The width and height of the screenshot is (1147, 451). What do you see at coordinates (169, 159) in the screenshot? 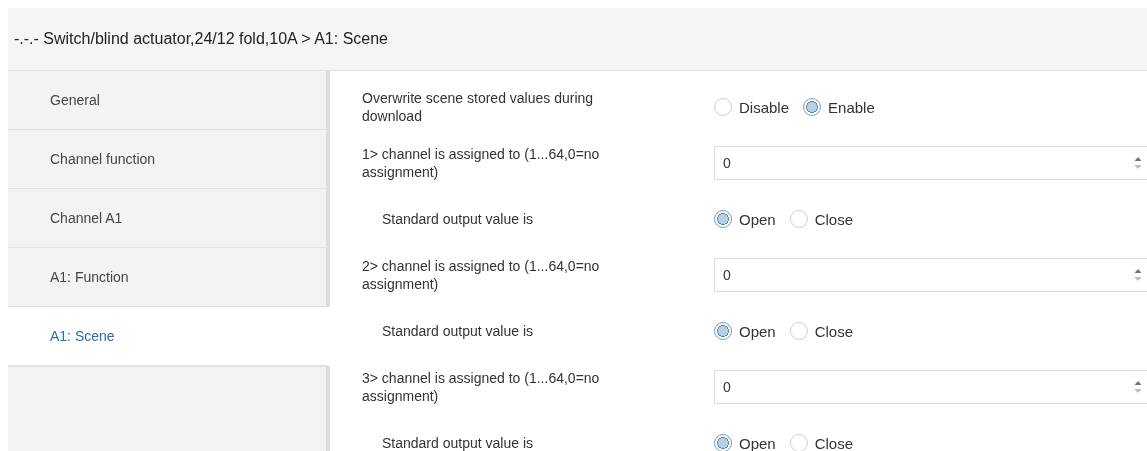
I see `sidebar-item: Channel function` at bounding box center [169, 159].